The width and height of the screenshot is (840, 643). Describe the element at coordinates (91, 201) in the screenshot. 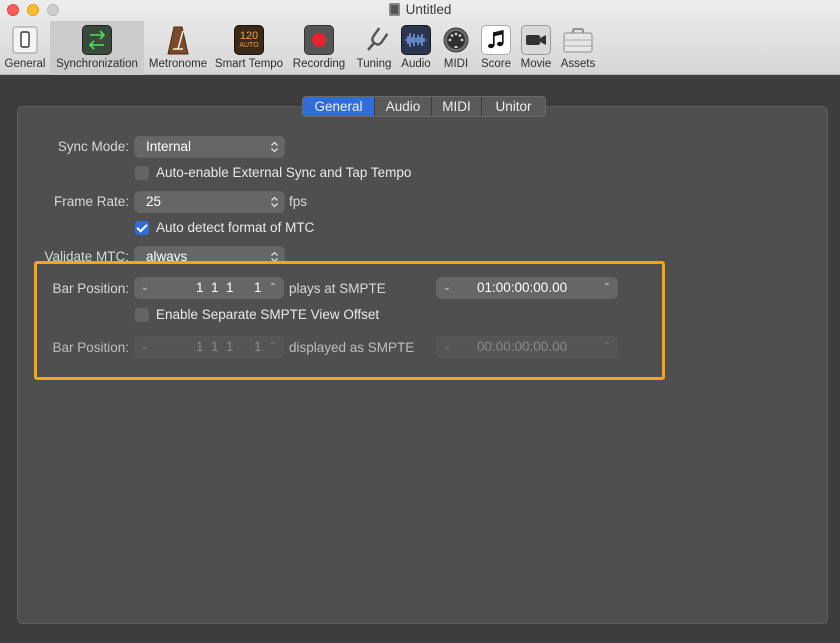

I see `frame-rate-label: Frame Rate:` at that location.